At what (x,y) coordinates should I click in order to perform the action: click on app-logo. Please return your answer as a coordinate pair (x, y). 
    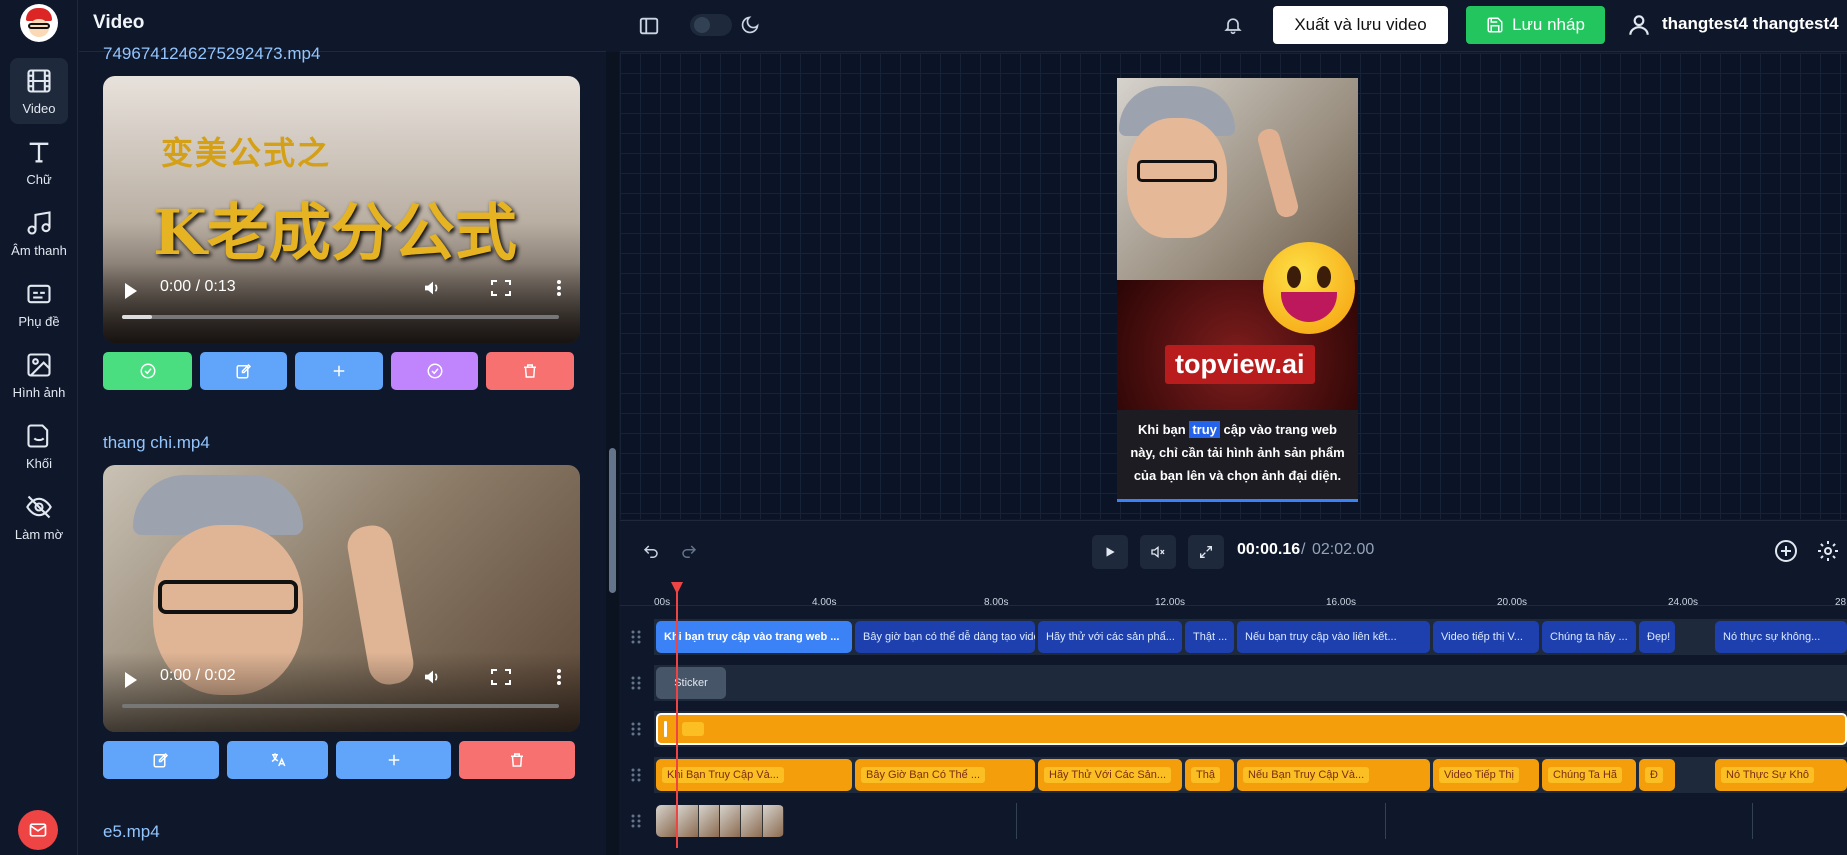
    Looking at the image, I should click on (39, 23).